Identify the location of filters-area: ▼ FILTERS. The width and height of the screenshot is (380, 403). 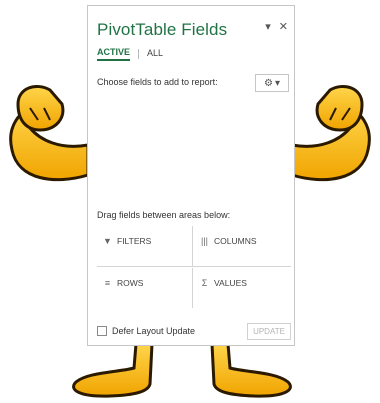
(145, 246).